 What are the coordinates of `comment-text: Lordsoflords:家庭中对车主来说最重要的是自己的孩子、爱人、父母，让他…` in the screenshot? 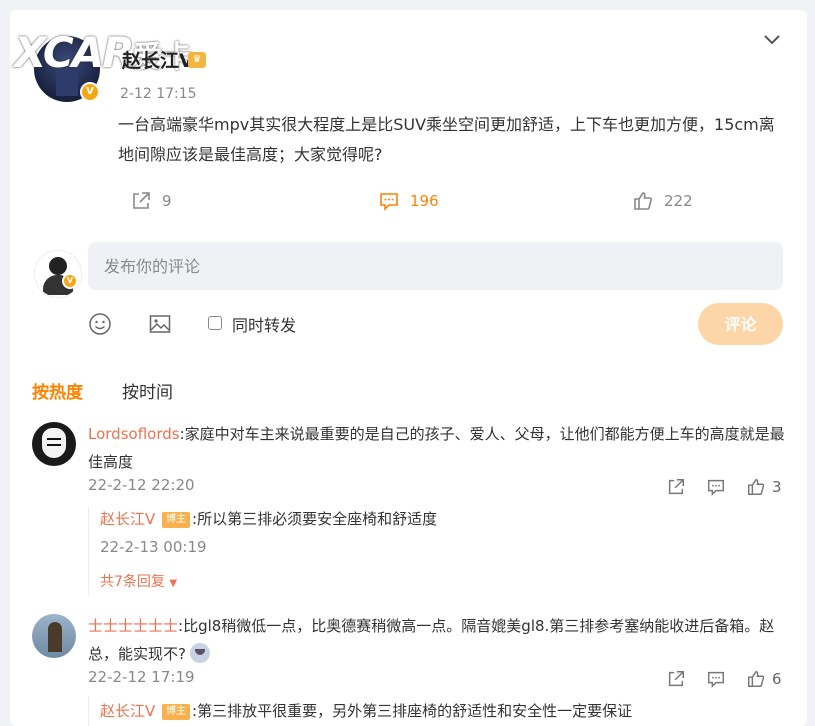 It's located at (439, 448).